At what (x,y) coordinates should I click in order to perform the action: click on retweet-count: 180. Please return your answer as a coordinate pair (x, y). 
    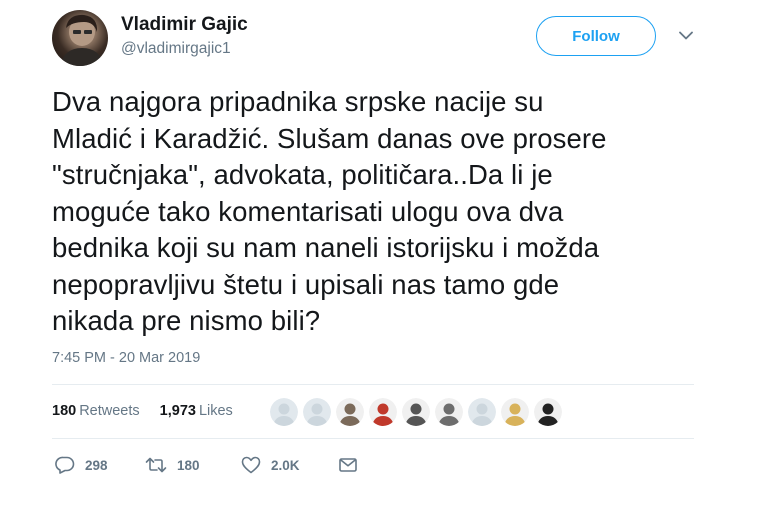
    Looking at the image, I should click on (188, 465).